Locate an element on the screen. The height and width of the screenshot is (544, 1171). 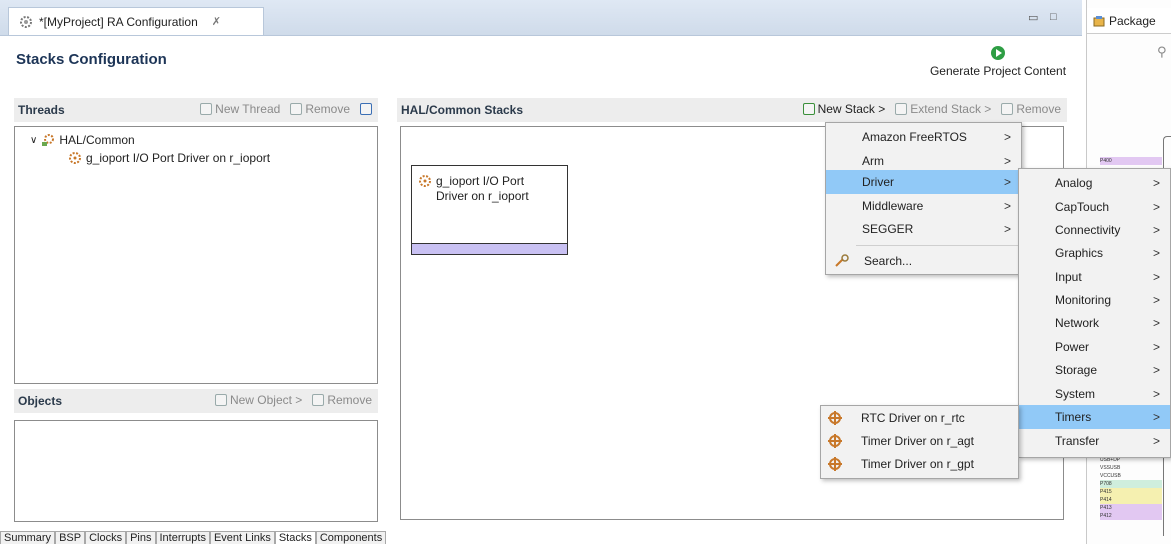
remove-thread-button: Remove is located at coordinates (320, 109).